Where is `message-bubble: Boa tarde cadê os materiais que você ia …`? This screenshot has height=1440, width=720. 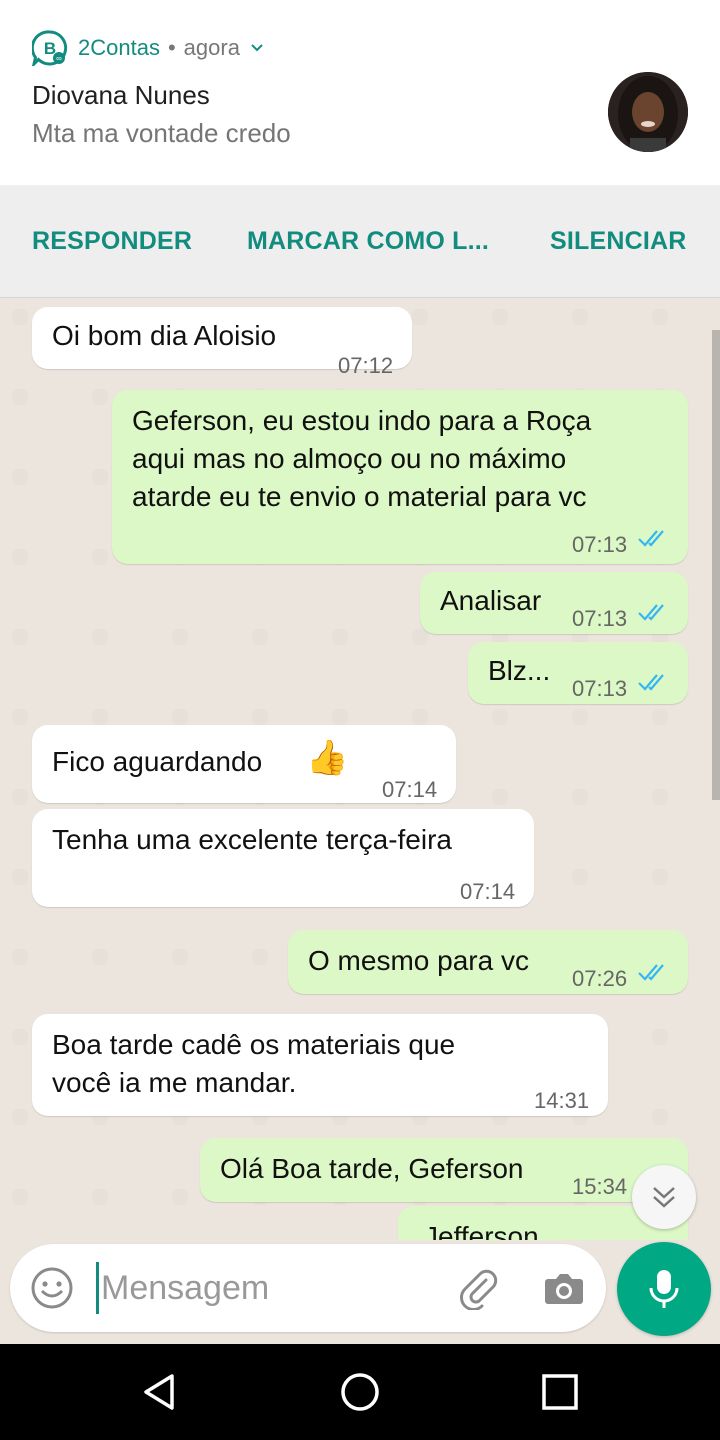 message-bubble: Boa tarde cadê os materiais que você ia … is located at coordinates (320, 1065).